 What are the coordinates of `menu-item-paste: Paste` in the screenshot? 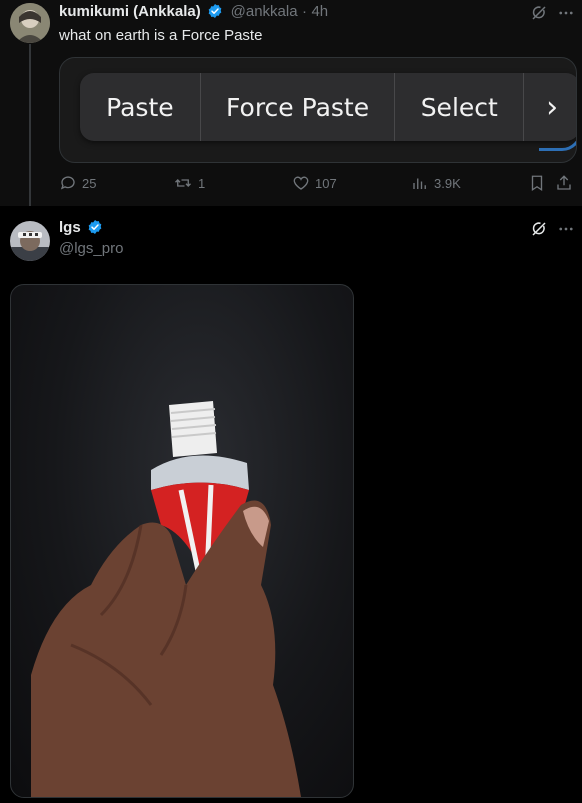 It's located at (140, 107).